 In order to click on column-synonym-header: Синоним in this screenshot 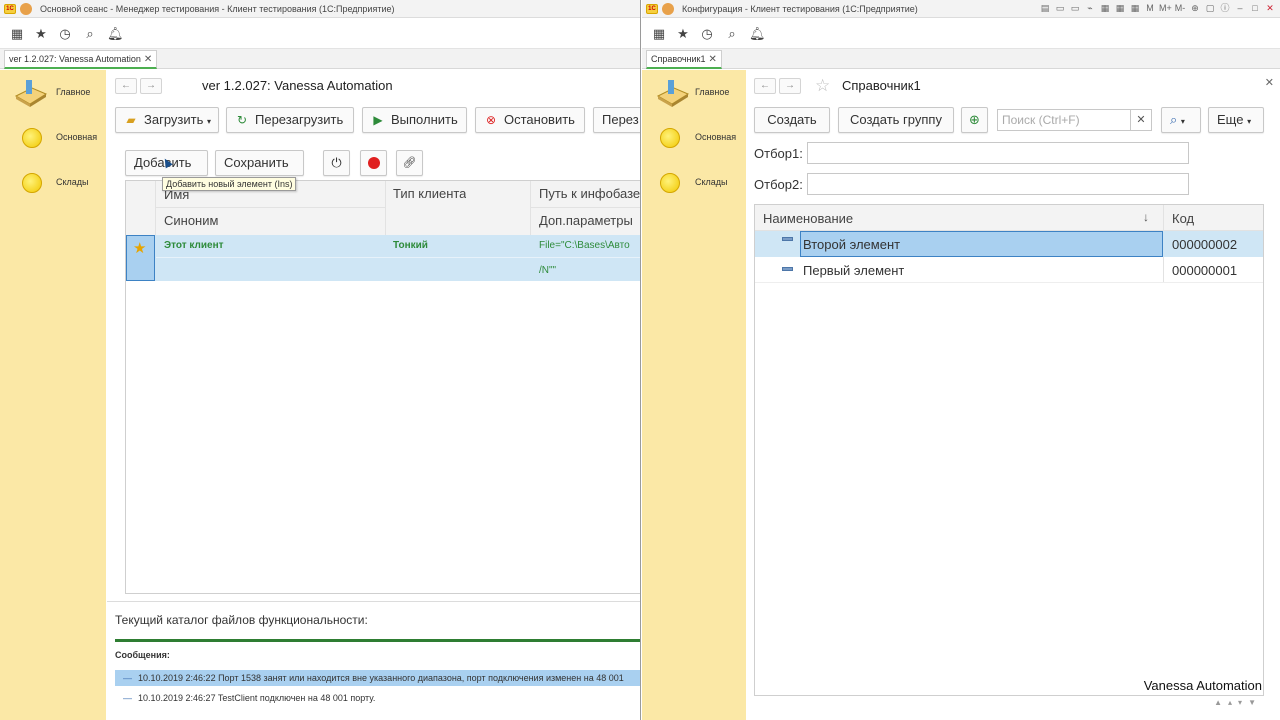, I will do `click(191, 220)`.